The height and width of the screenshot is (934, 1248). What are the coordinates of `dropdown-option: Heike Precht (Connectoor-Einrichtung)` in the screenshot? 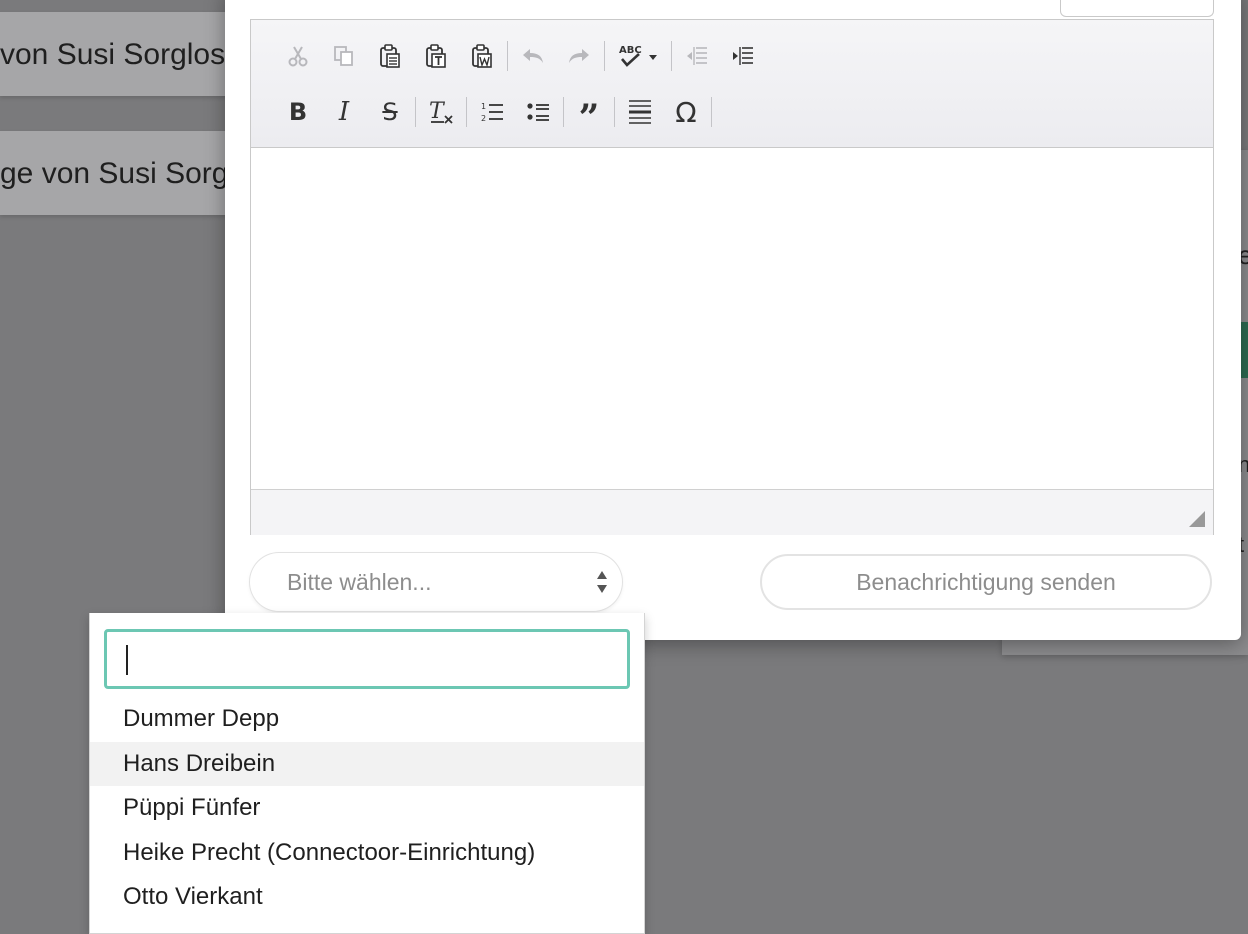 It's located at (367, 853).